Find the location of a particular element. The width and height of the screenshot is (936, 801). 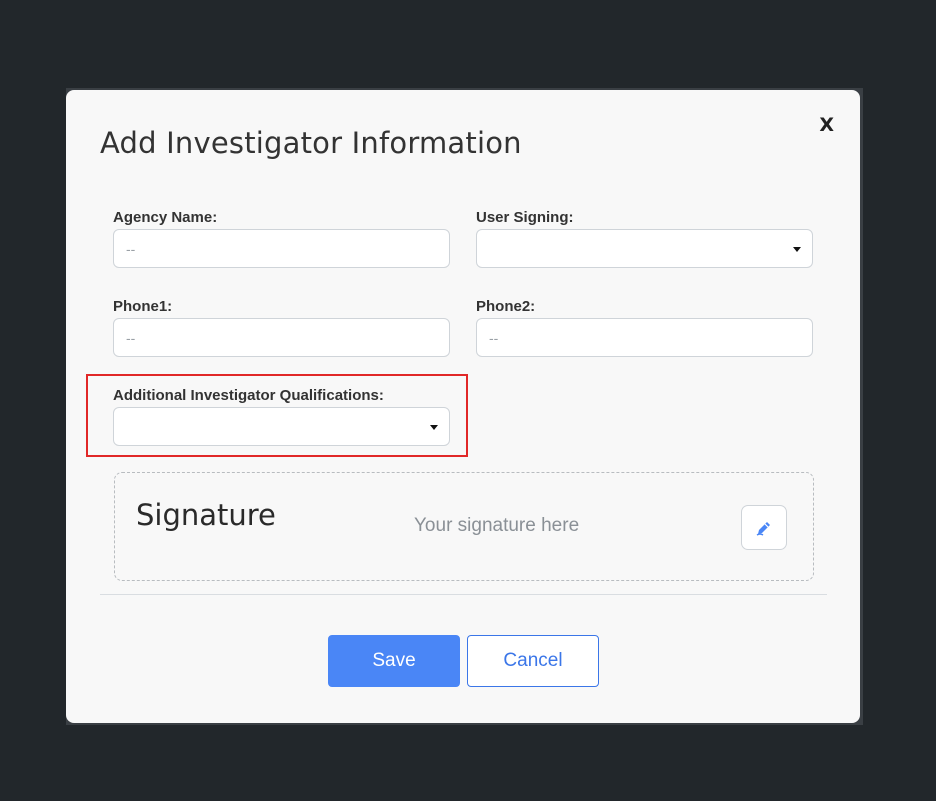

agency-name-input is located at coordinates (281, 248).